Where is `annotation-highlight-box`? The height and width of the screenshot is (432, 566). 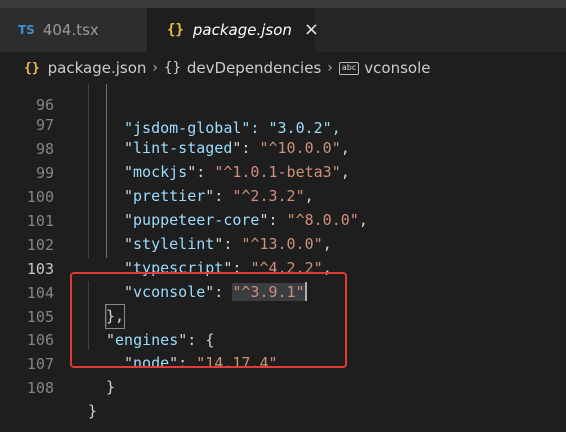 annotation-highlight-box is located at coordinates (208, 320).